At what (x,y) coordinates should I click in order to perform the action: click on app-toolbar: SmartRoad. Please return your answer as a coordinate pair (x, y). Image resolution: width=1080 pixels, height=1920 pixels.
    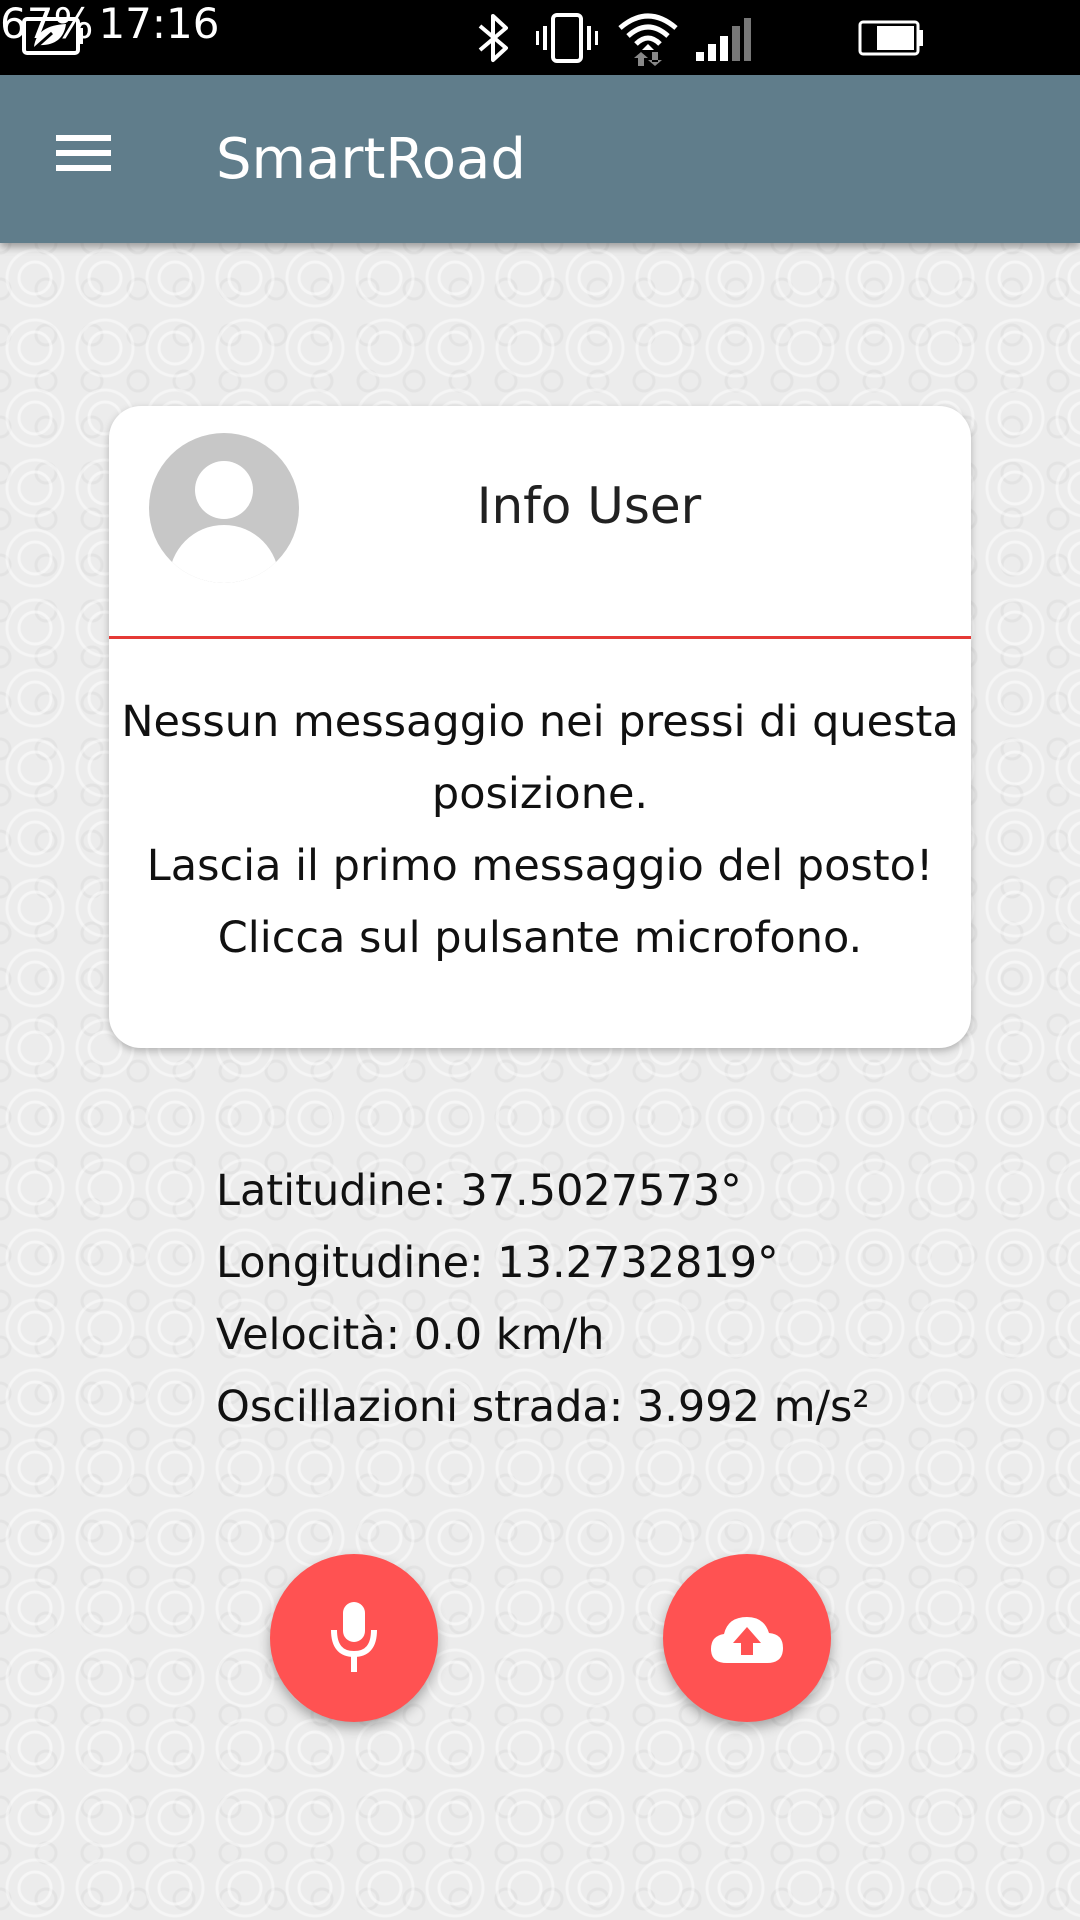
    Looking at the image, I should click on (540, 159).